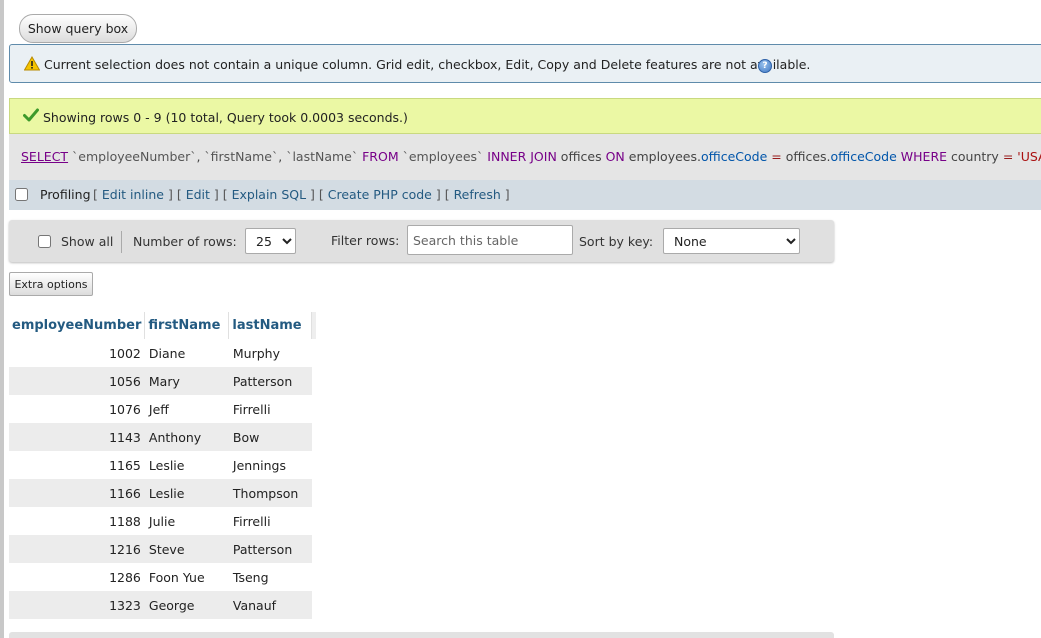 The height and width of the screenshot is (638, 1041). I want to click on table-row: 1002 Diane Murphy, so click(162, 353).